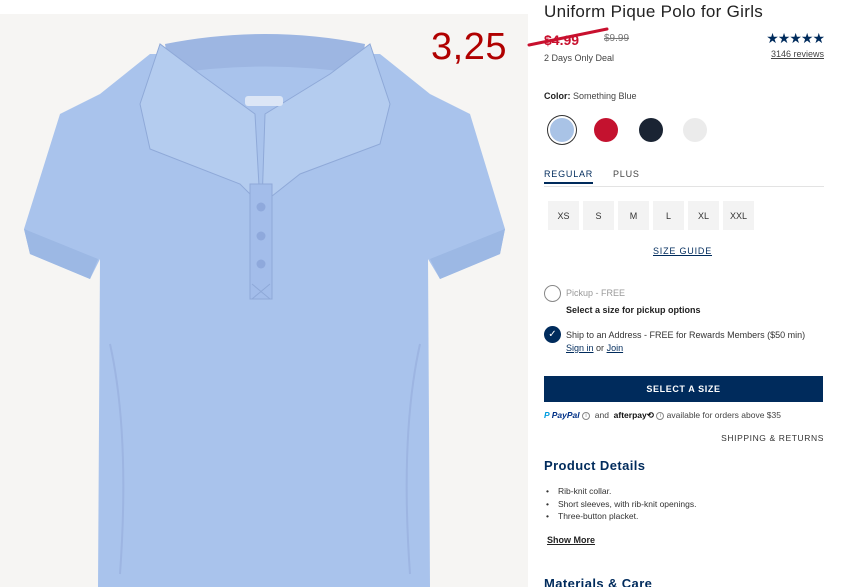  I want to click on checkmark-icon: ✓, so click(552, 334).